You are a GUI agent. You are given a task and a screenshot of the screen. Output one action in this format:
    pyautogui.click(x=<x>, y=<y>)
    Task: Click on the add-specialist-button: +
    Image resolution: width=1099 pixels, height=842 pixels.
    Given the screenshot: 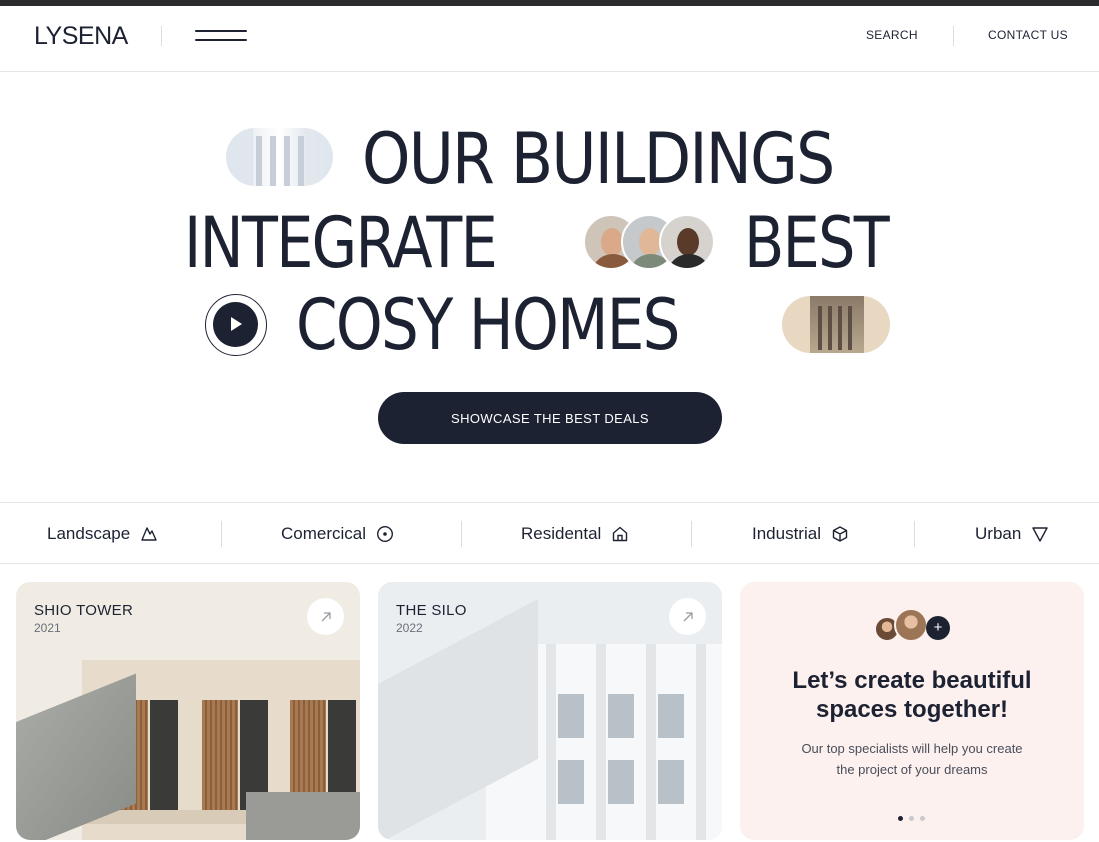 What is the action you would take?
    pyautogui.click(x=938, y=628)
    